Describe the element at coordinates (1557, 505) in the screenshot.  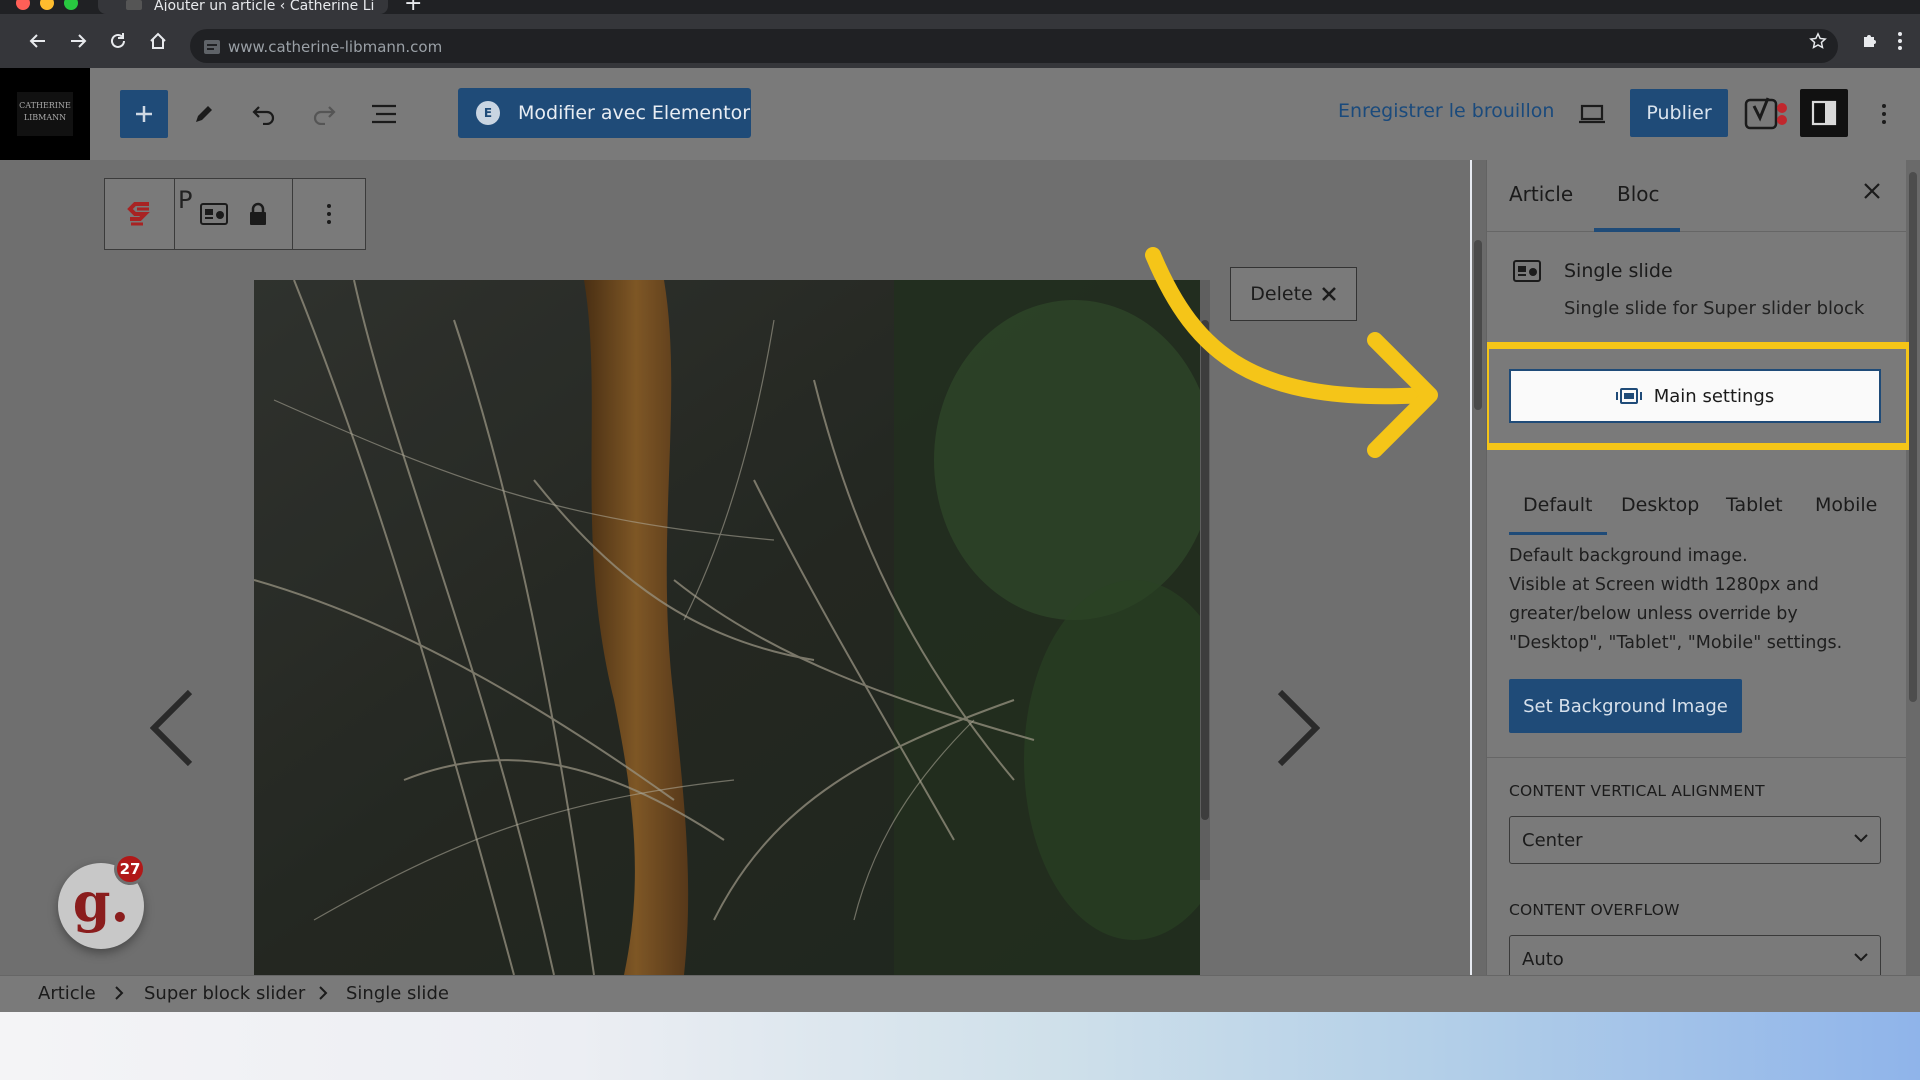
I see `tab-default: Default` at that location.